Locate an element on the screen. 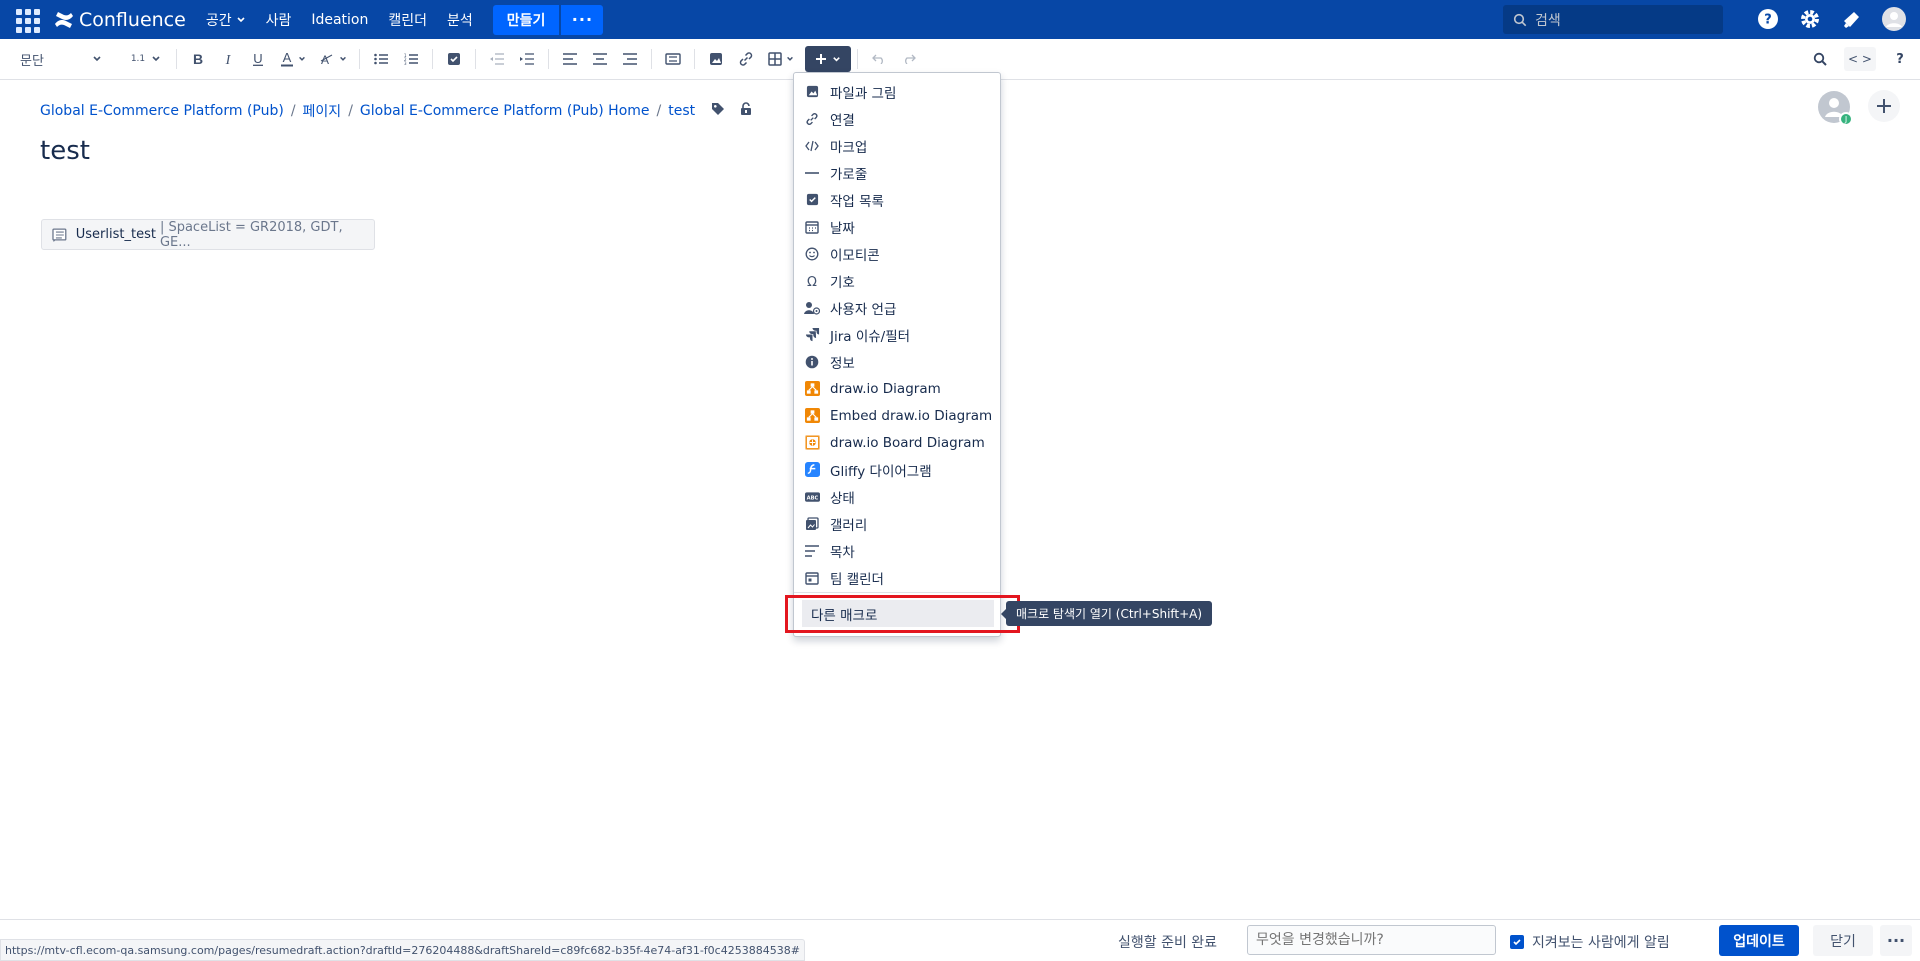 The height and width of the screenshot is (961, 1920). insert-menu-item-code: 마크업 is located at coordinates (897, 145).